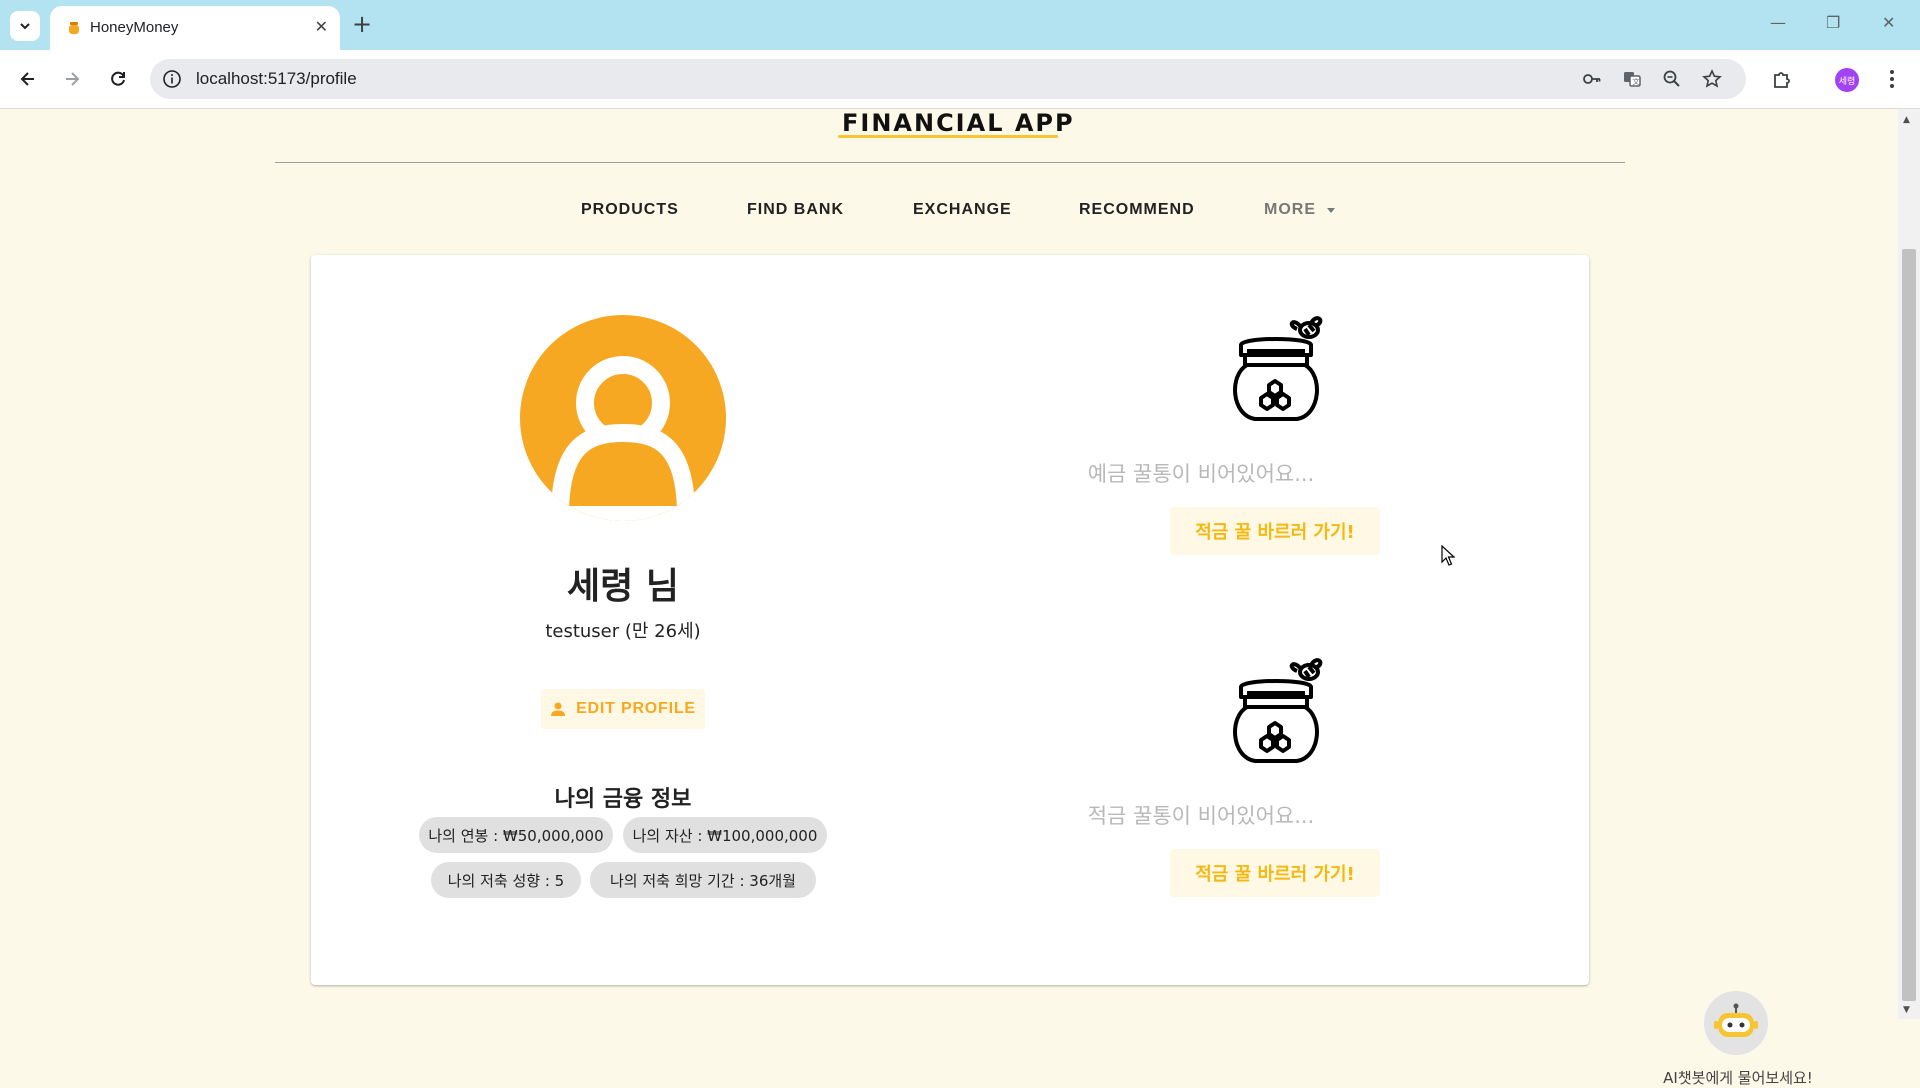 This screenshot has width=1920, height=1088. What do you see at coordinates (623, 799) in the screenshot?
I see `finance-info-title: 나의 금융 정보` at bounding box center [623, 799].